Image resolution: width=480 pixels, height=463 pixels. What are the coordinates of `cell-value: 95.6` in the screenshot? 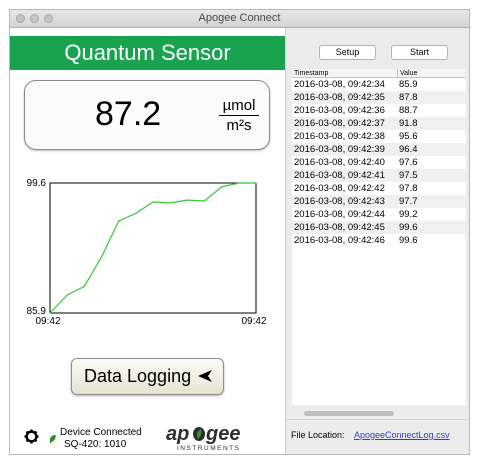 It's located at (408, 136).